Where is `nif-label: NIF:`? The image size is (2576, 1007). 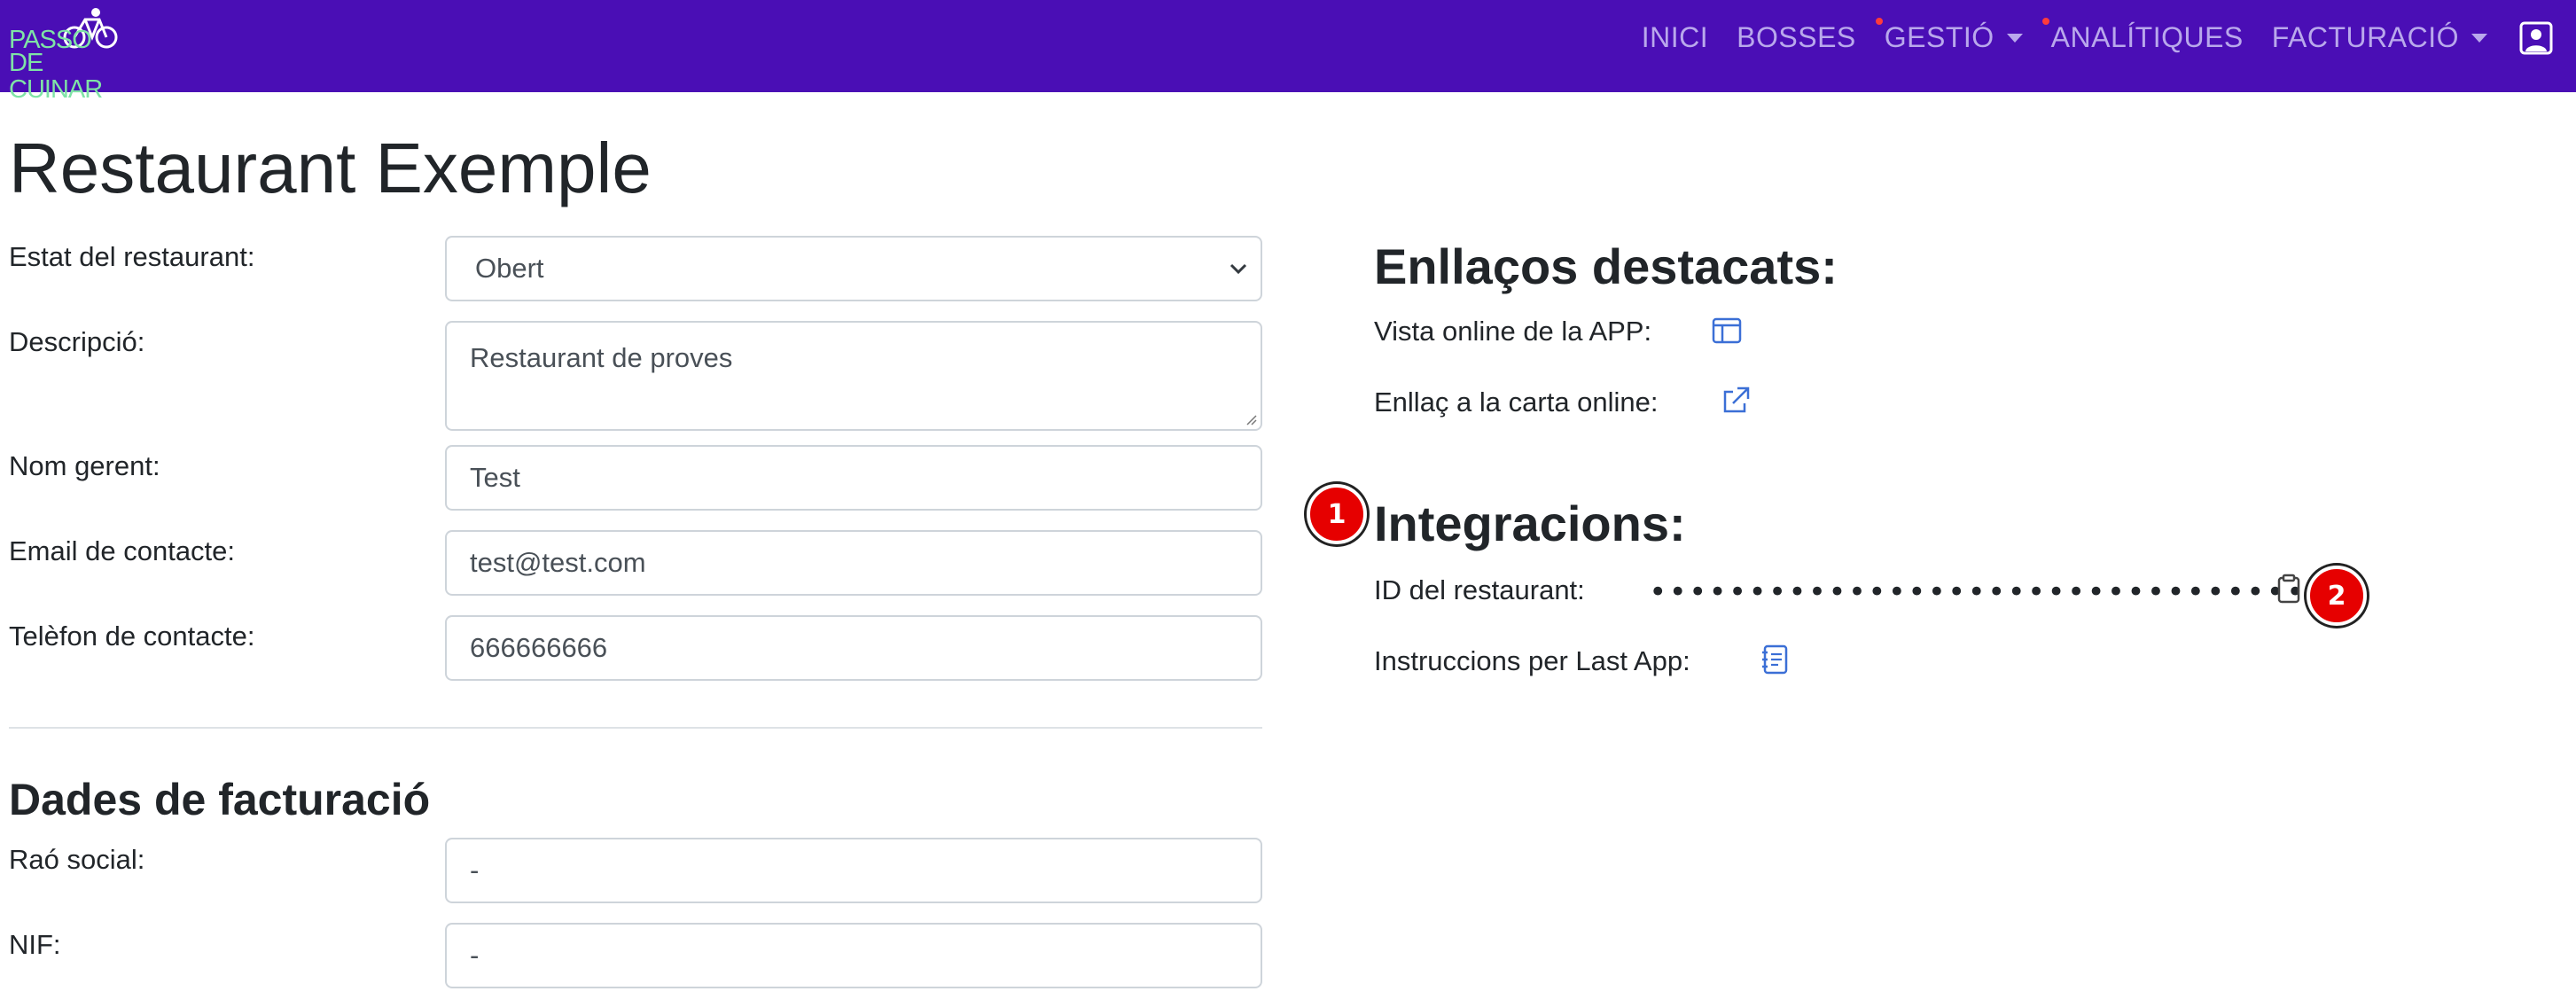 nif-label: NIF: is located at coordinates (35, 944).